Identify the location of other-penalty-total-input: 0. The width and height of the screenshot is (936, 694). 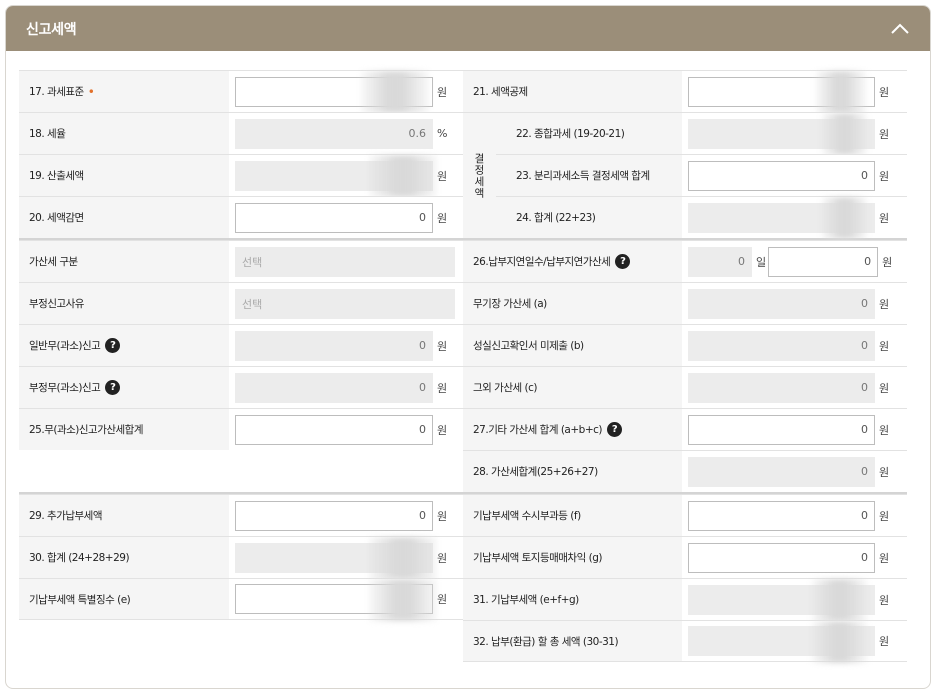
(781, 429).